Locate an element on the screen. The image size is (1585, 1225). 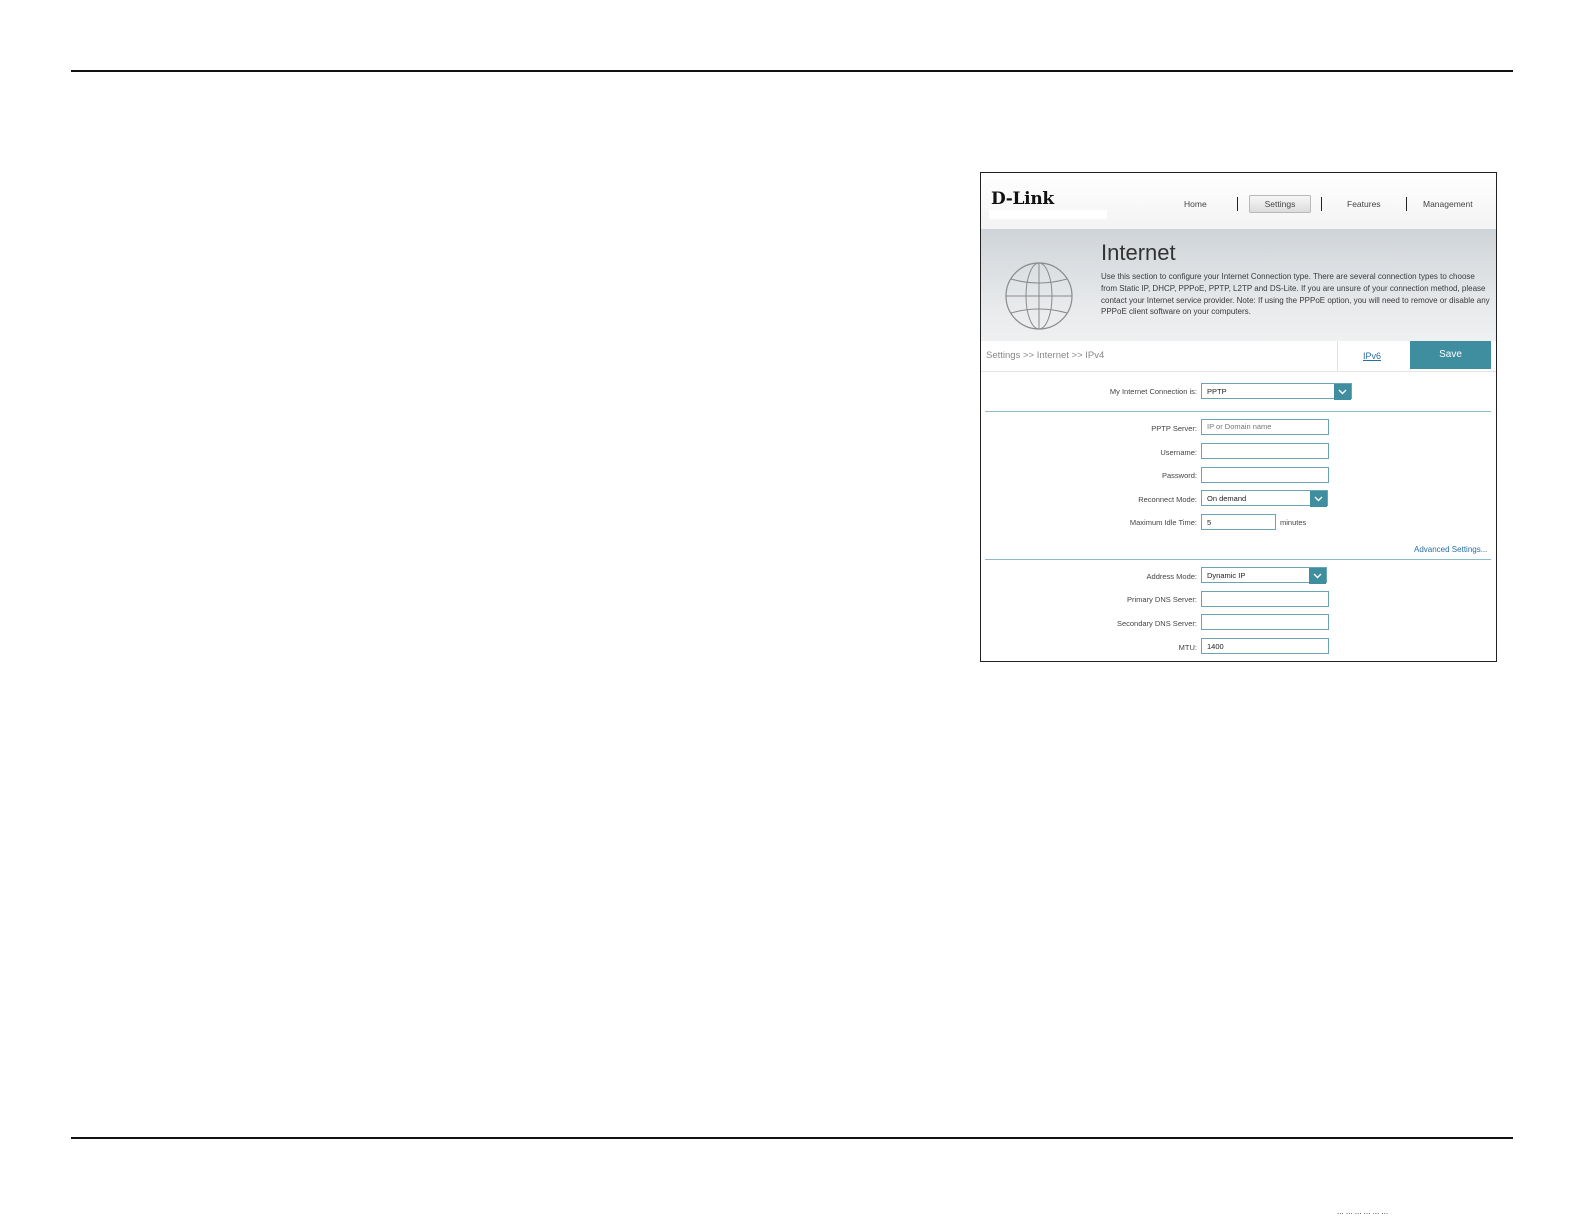
username-input is located at coordinates (1265, 451).